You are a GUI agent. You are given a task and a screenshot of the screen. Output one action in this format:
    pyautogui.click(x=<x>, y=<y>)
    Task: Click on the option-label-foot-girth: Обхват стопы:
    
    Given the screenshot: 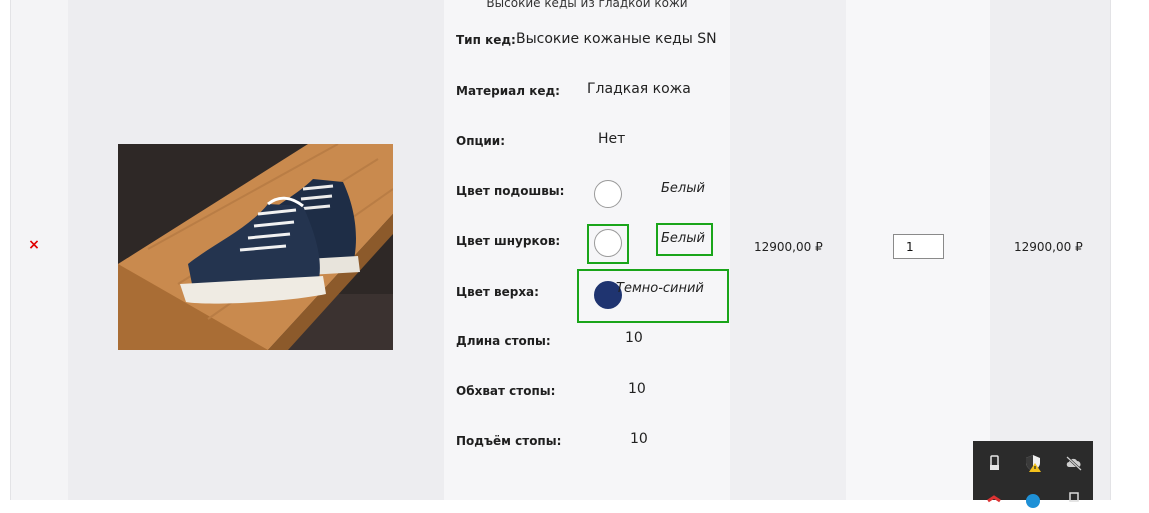 What is the action you would take?
    pyautogui.click(x=506, y=391)
    